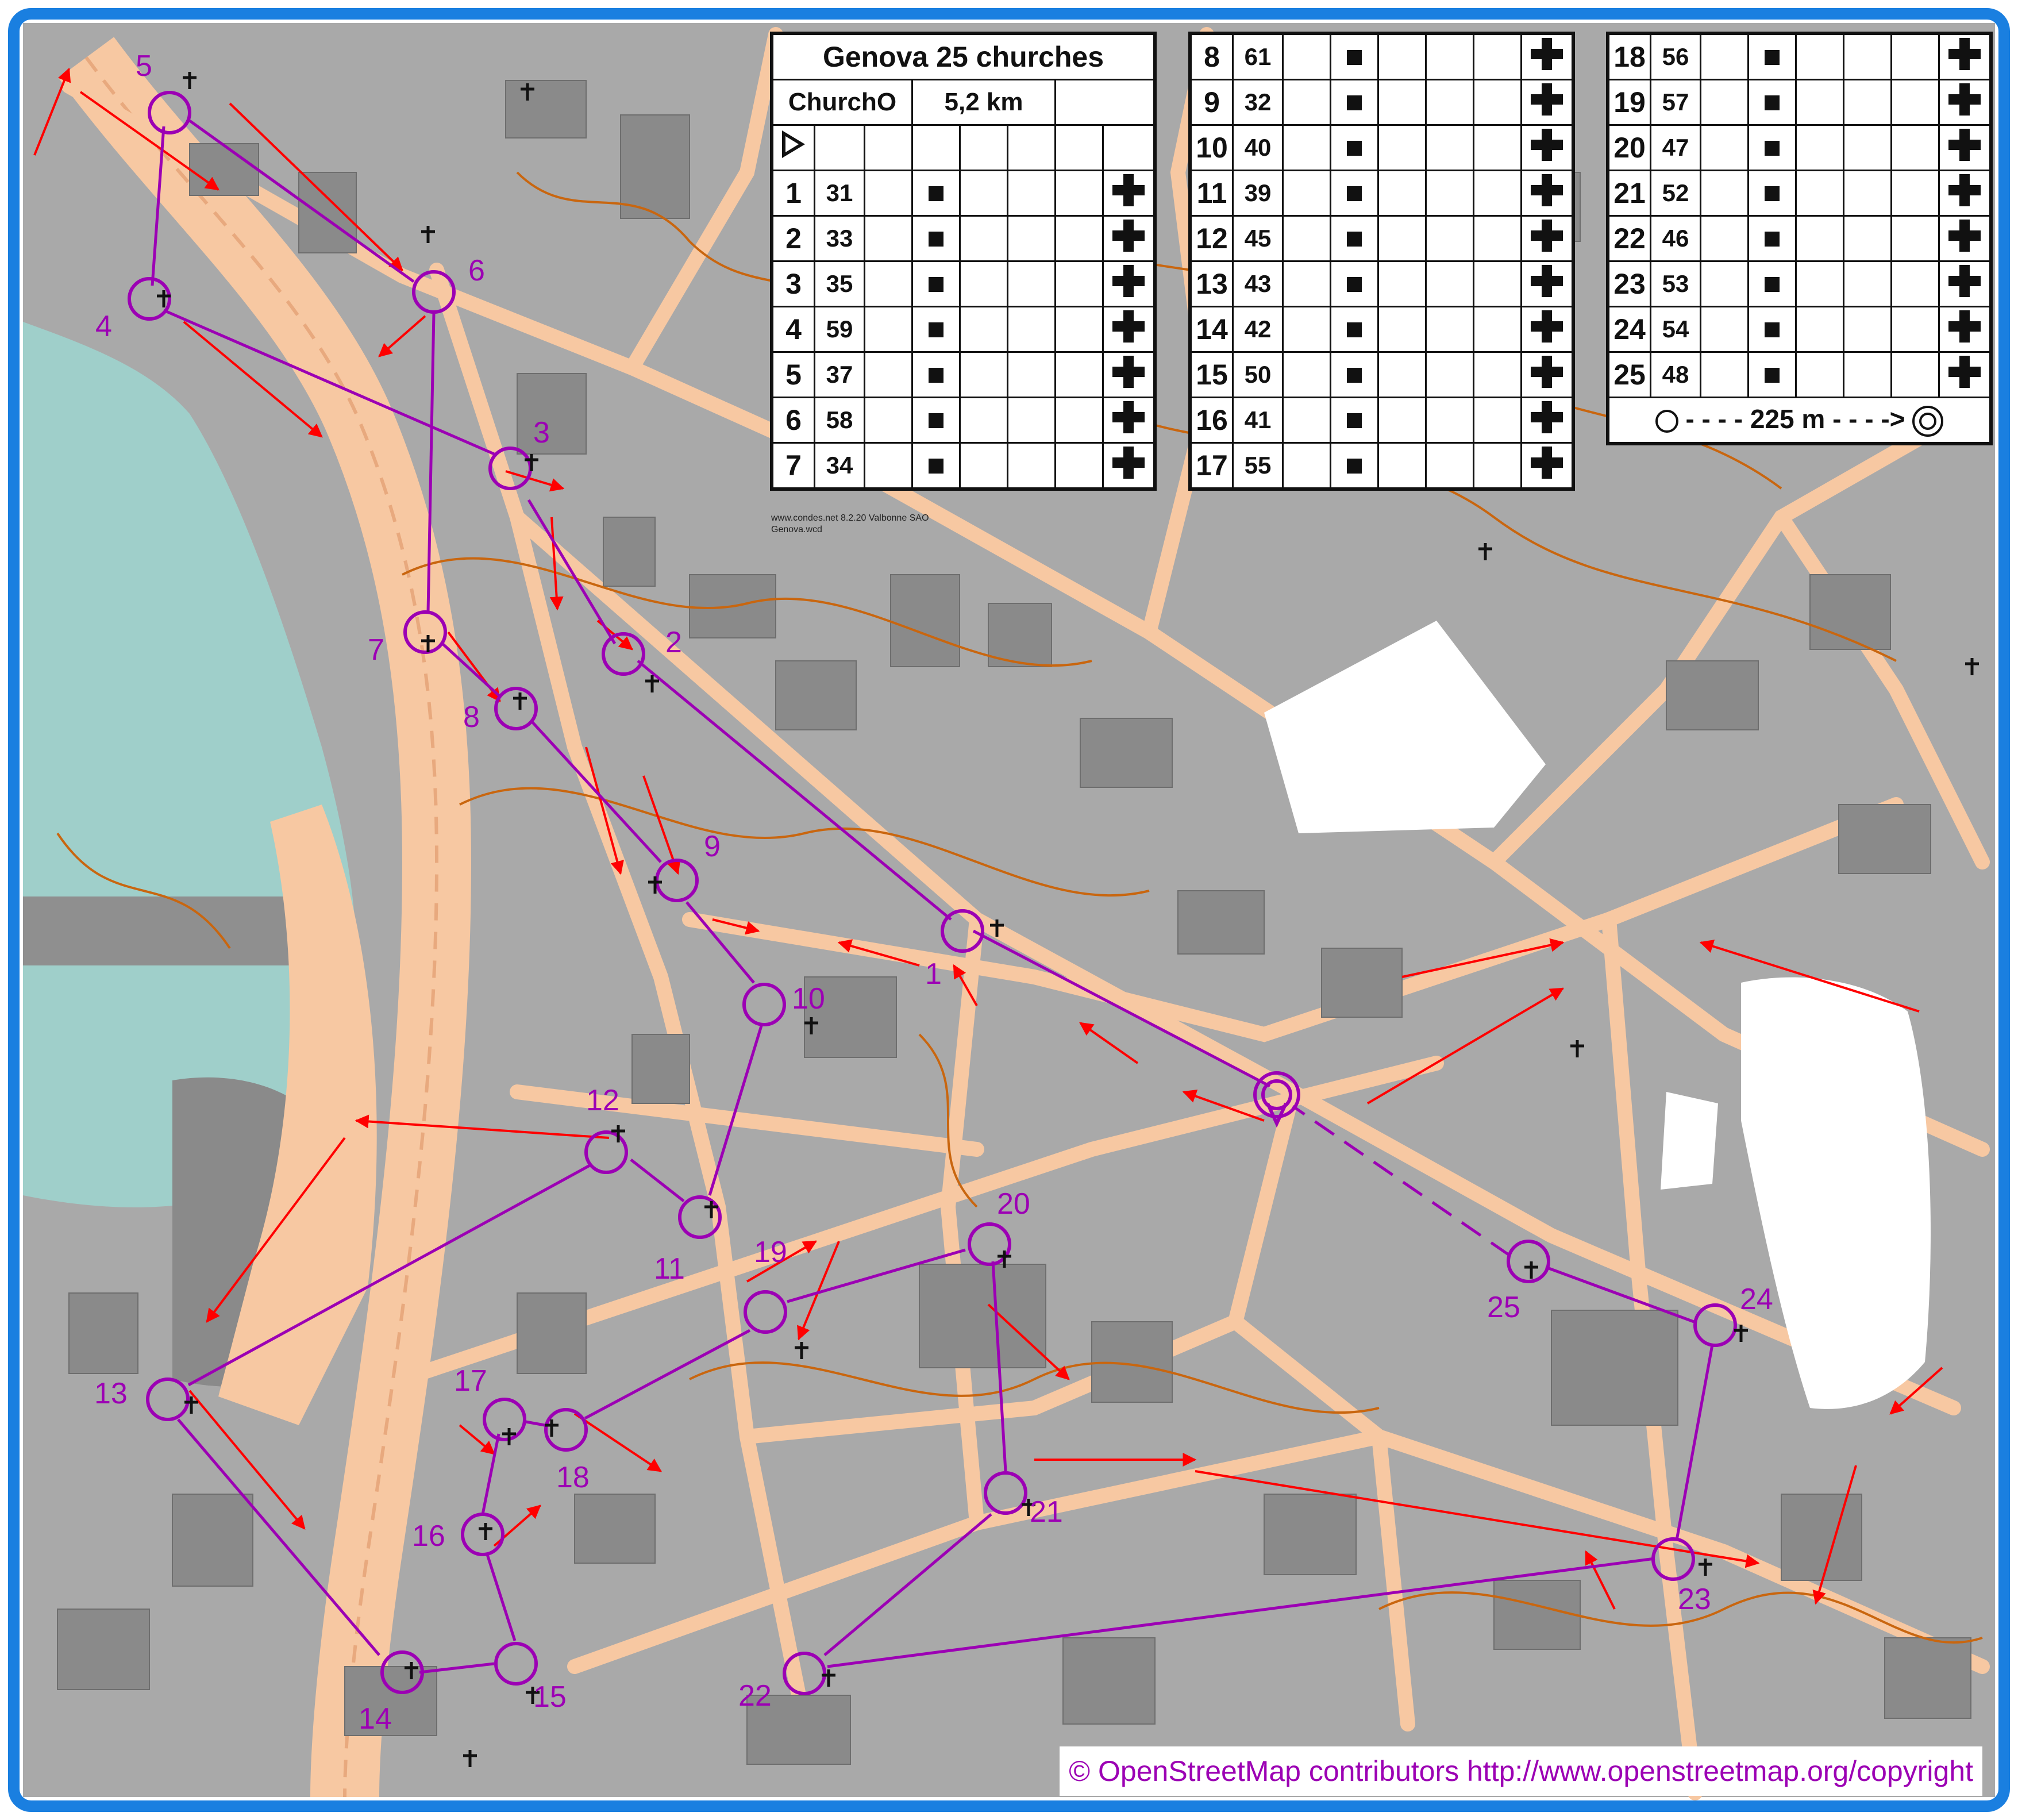  I want to click on control-number: 18, so click(1629, 56).